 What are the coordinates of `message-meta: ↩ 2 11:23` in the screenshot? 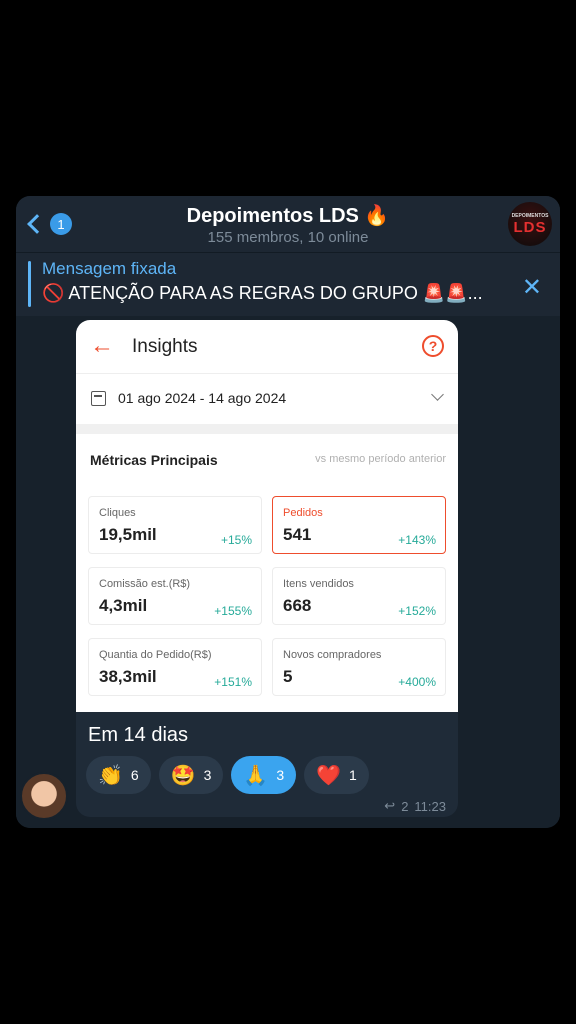 It's located at (415, 806).